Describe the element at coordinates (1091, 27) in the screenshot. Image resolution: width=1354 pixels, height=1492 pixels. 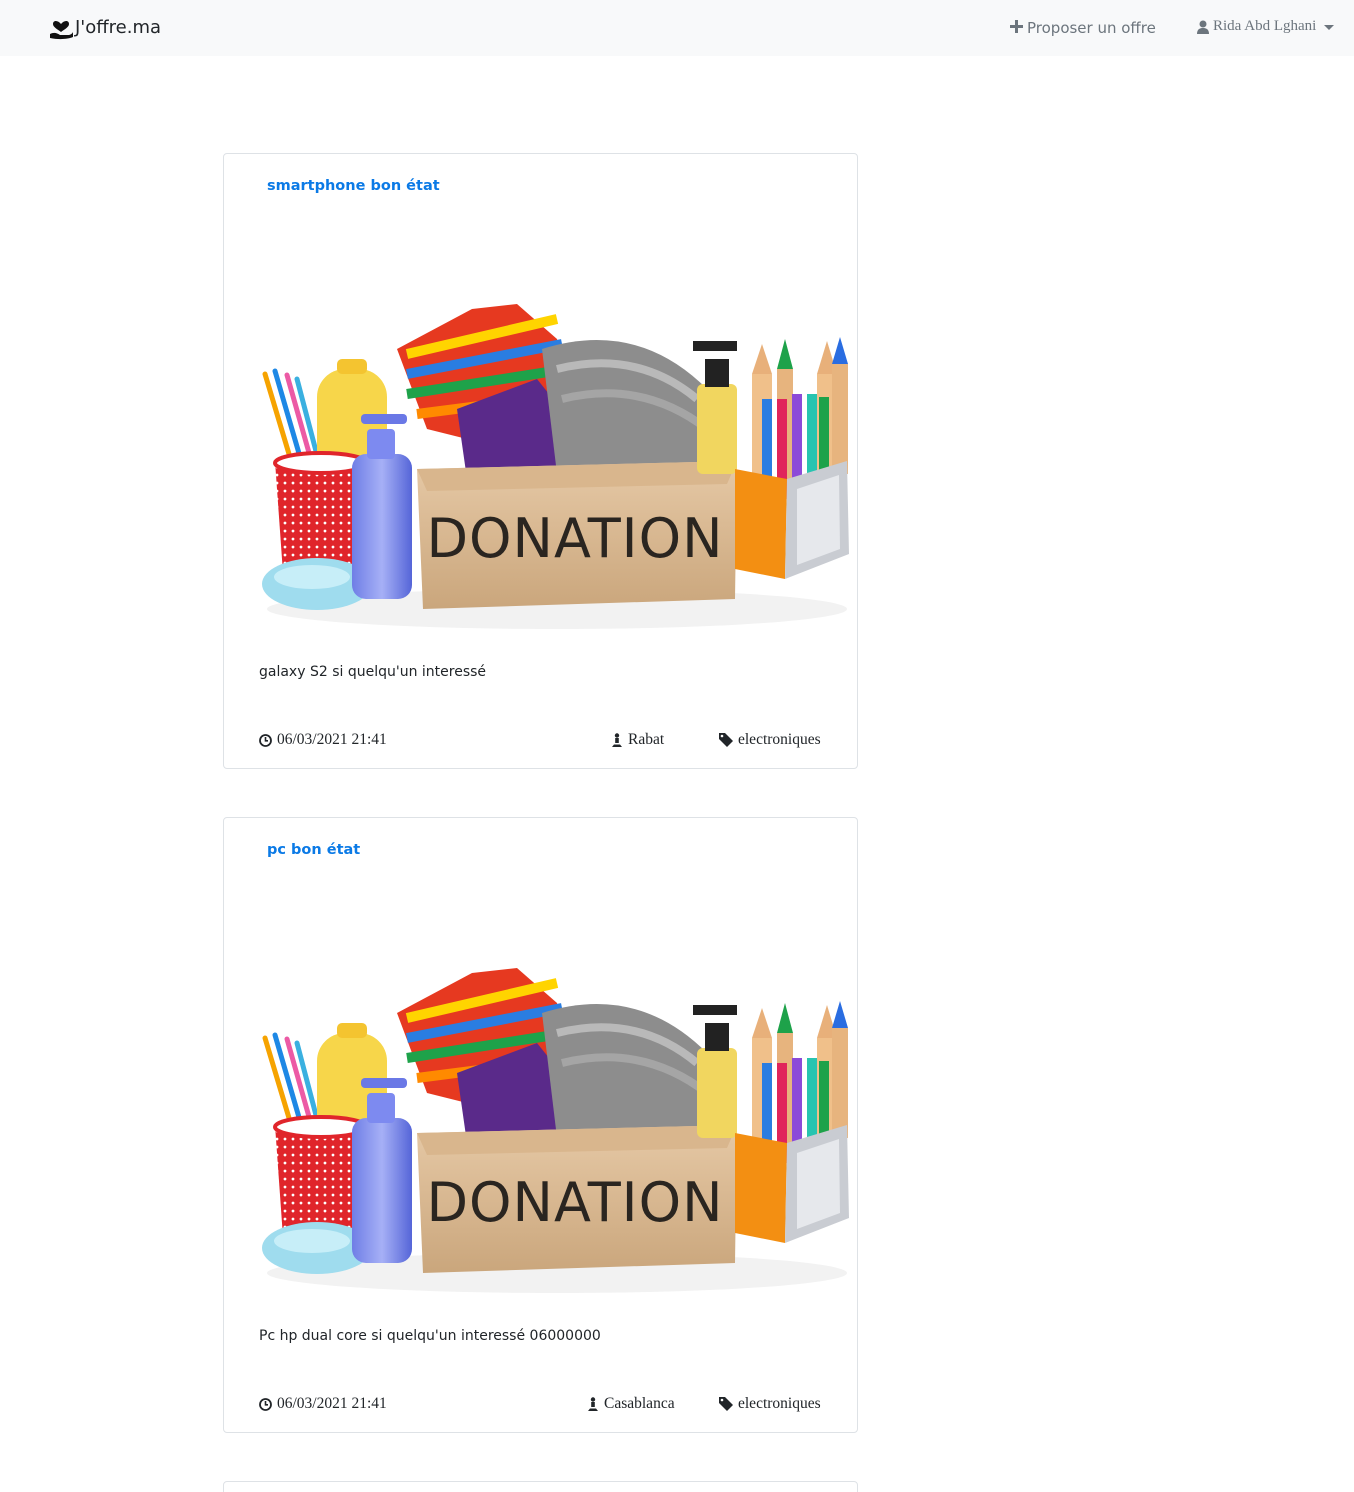
I see `propose-offer-label: Proposer un offre` at that location.